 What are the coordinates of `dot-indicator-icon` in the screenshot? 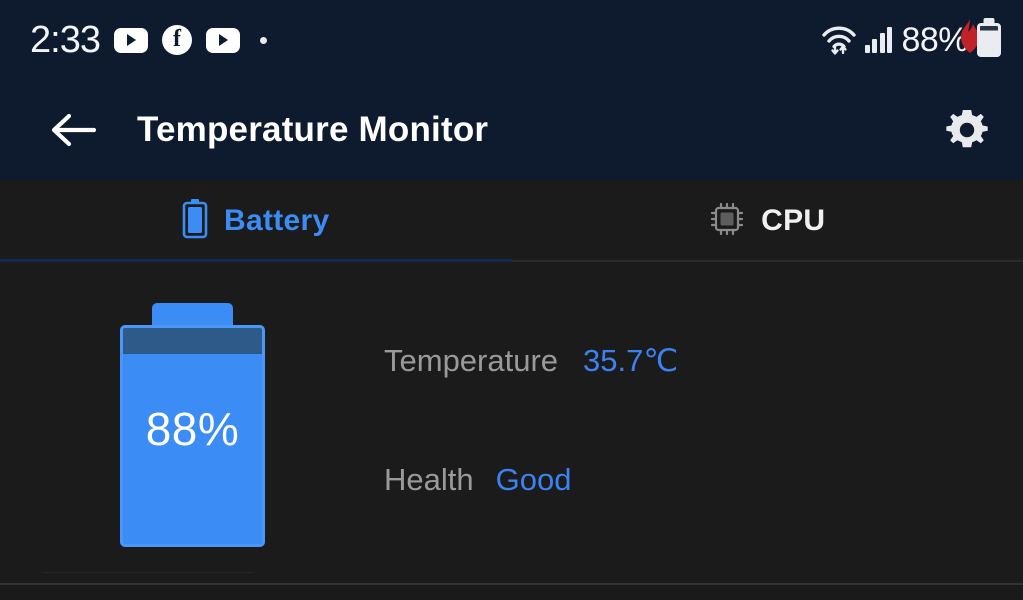 It's located at (263, 40).